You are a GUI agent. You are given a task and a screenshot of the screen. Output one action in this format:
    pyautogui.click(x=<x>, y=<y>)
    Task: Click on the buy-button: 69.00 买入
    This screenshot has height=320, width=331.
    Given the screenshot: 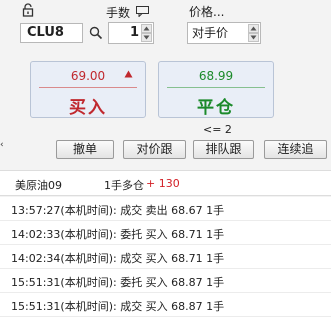 What is the action you would take?
    pyautogui.click(x=88, y=89)
    